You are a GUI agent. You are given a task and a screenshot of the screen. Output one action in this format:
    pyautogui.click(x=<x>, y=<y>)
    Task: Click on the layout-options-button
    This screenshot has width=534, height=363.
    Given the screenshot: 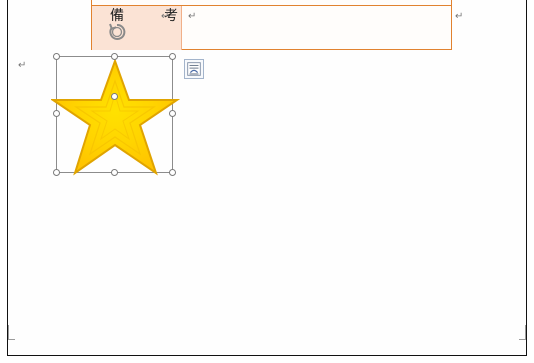 What is the action you would take?
    pyautogui.click(x=194, y=69)
    